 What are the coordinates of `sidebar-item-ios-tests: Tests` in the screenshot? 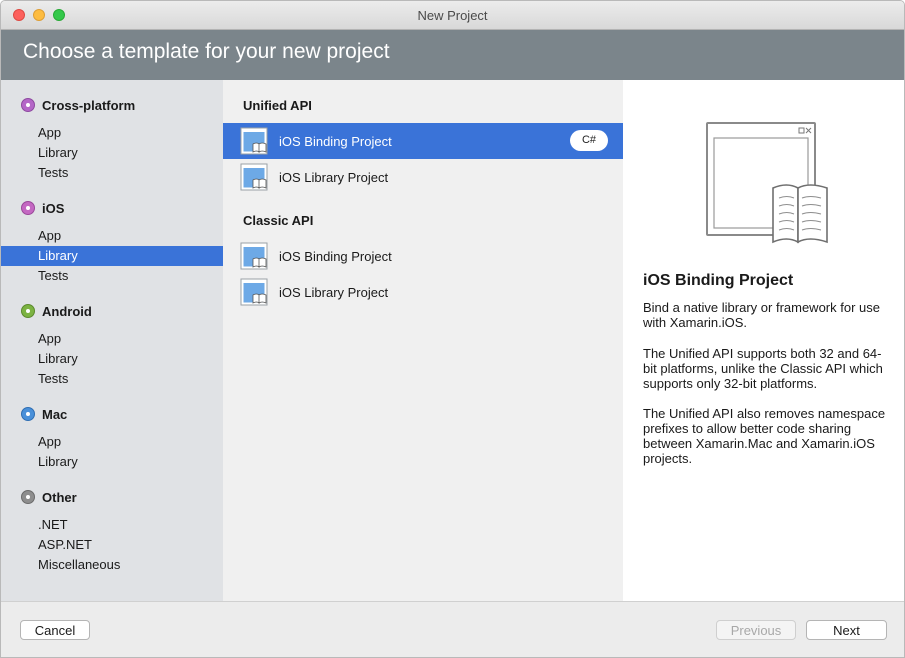 It's located at (112, 276).